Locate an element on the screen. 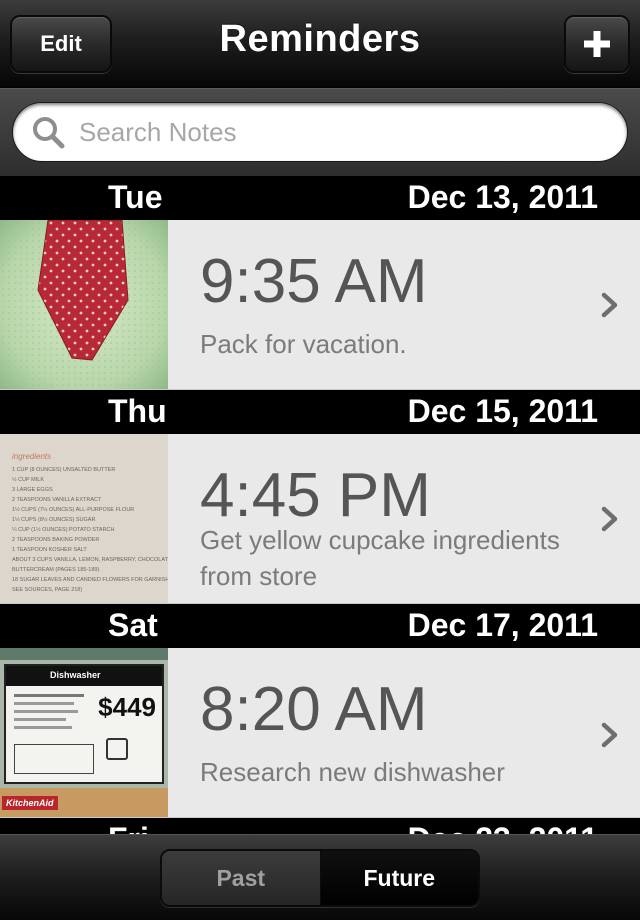  past-future-segmented-control: Past Future is located at coordinates (320, 878).